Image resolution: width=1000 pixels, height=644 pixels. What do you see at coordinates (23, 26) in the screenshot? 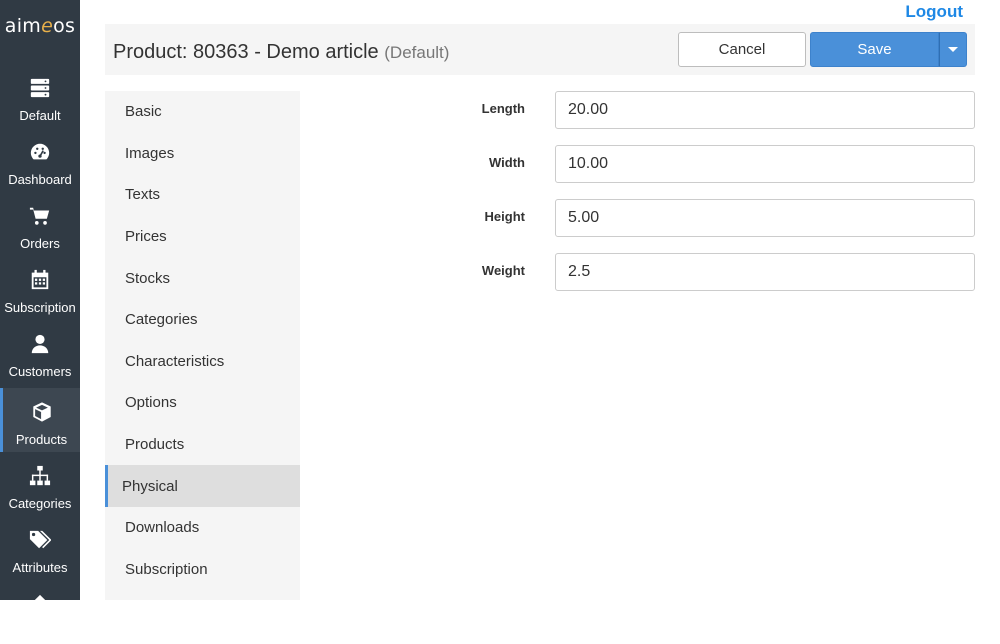
I see `logo-text-prefix: aim` at bounding box center [23, 26].